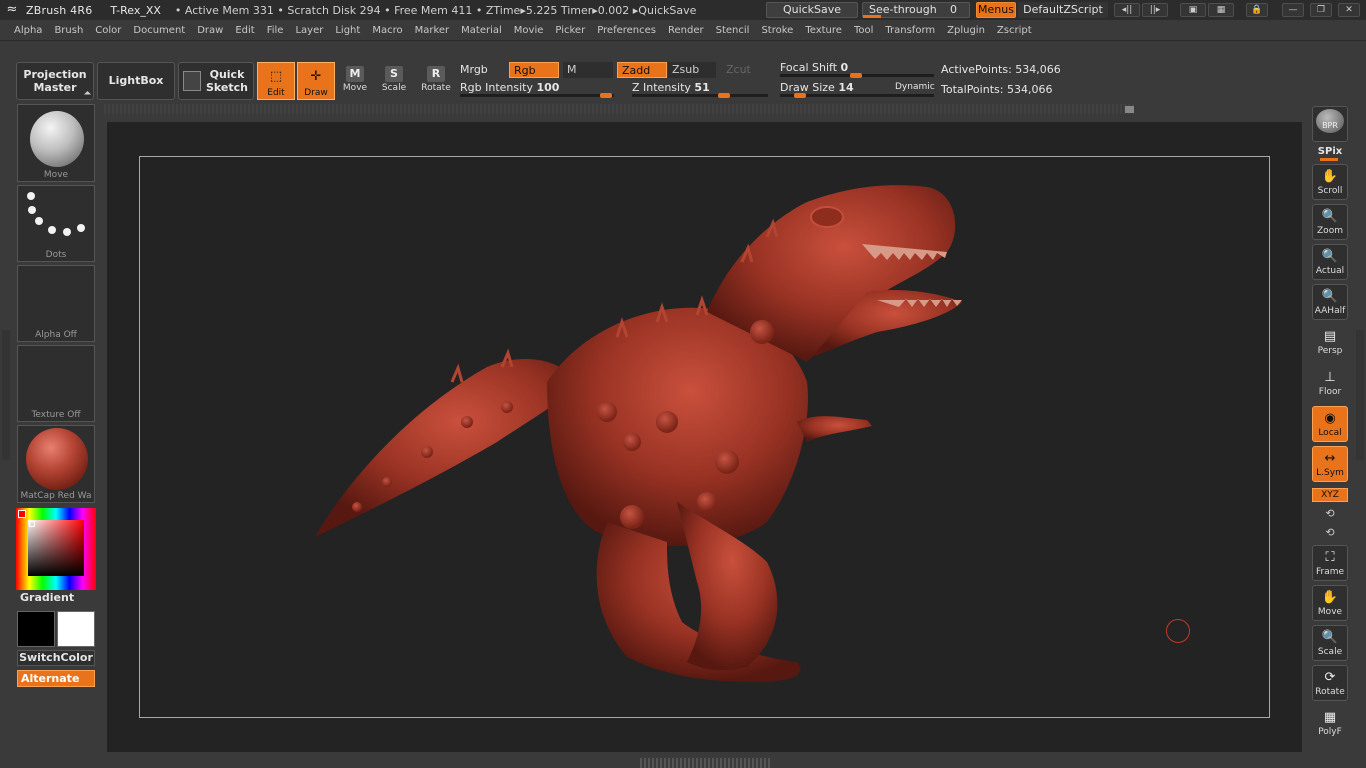 This screenshot has height=768, width=1366. What do you see at coordinates (108, 30) in the screenshot?
I see `menu-color: Color` at bounding box center [108, 30].